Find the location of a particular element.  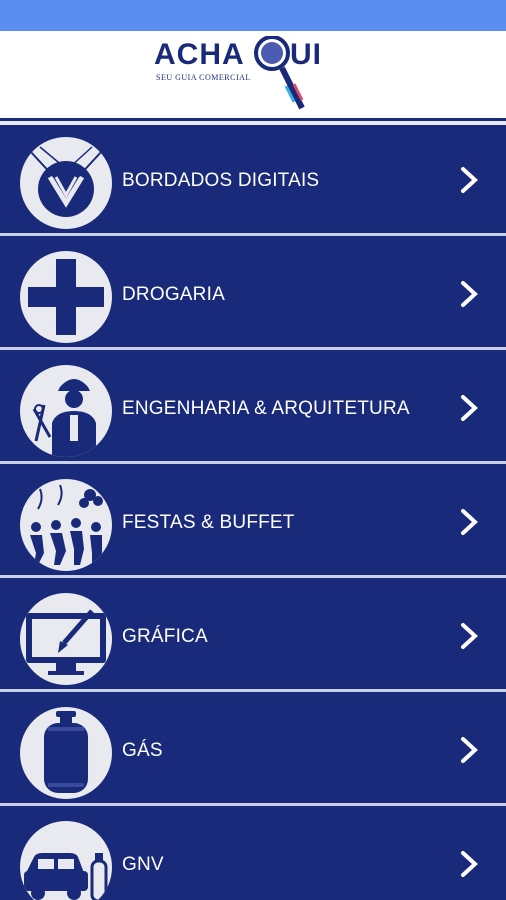

party-icon is located at coordinates (66, 525).